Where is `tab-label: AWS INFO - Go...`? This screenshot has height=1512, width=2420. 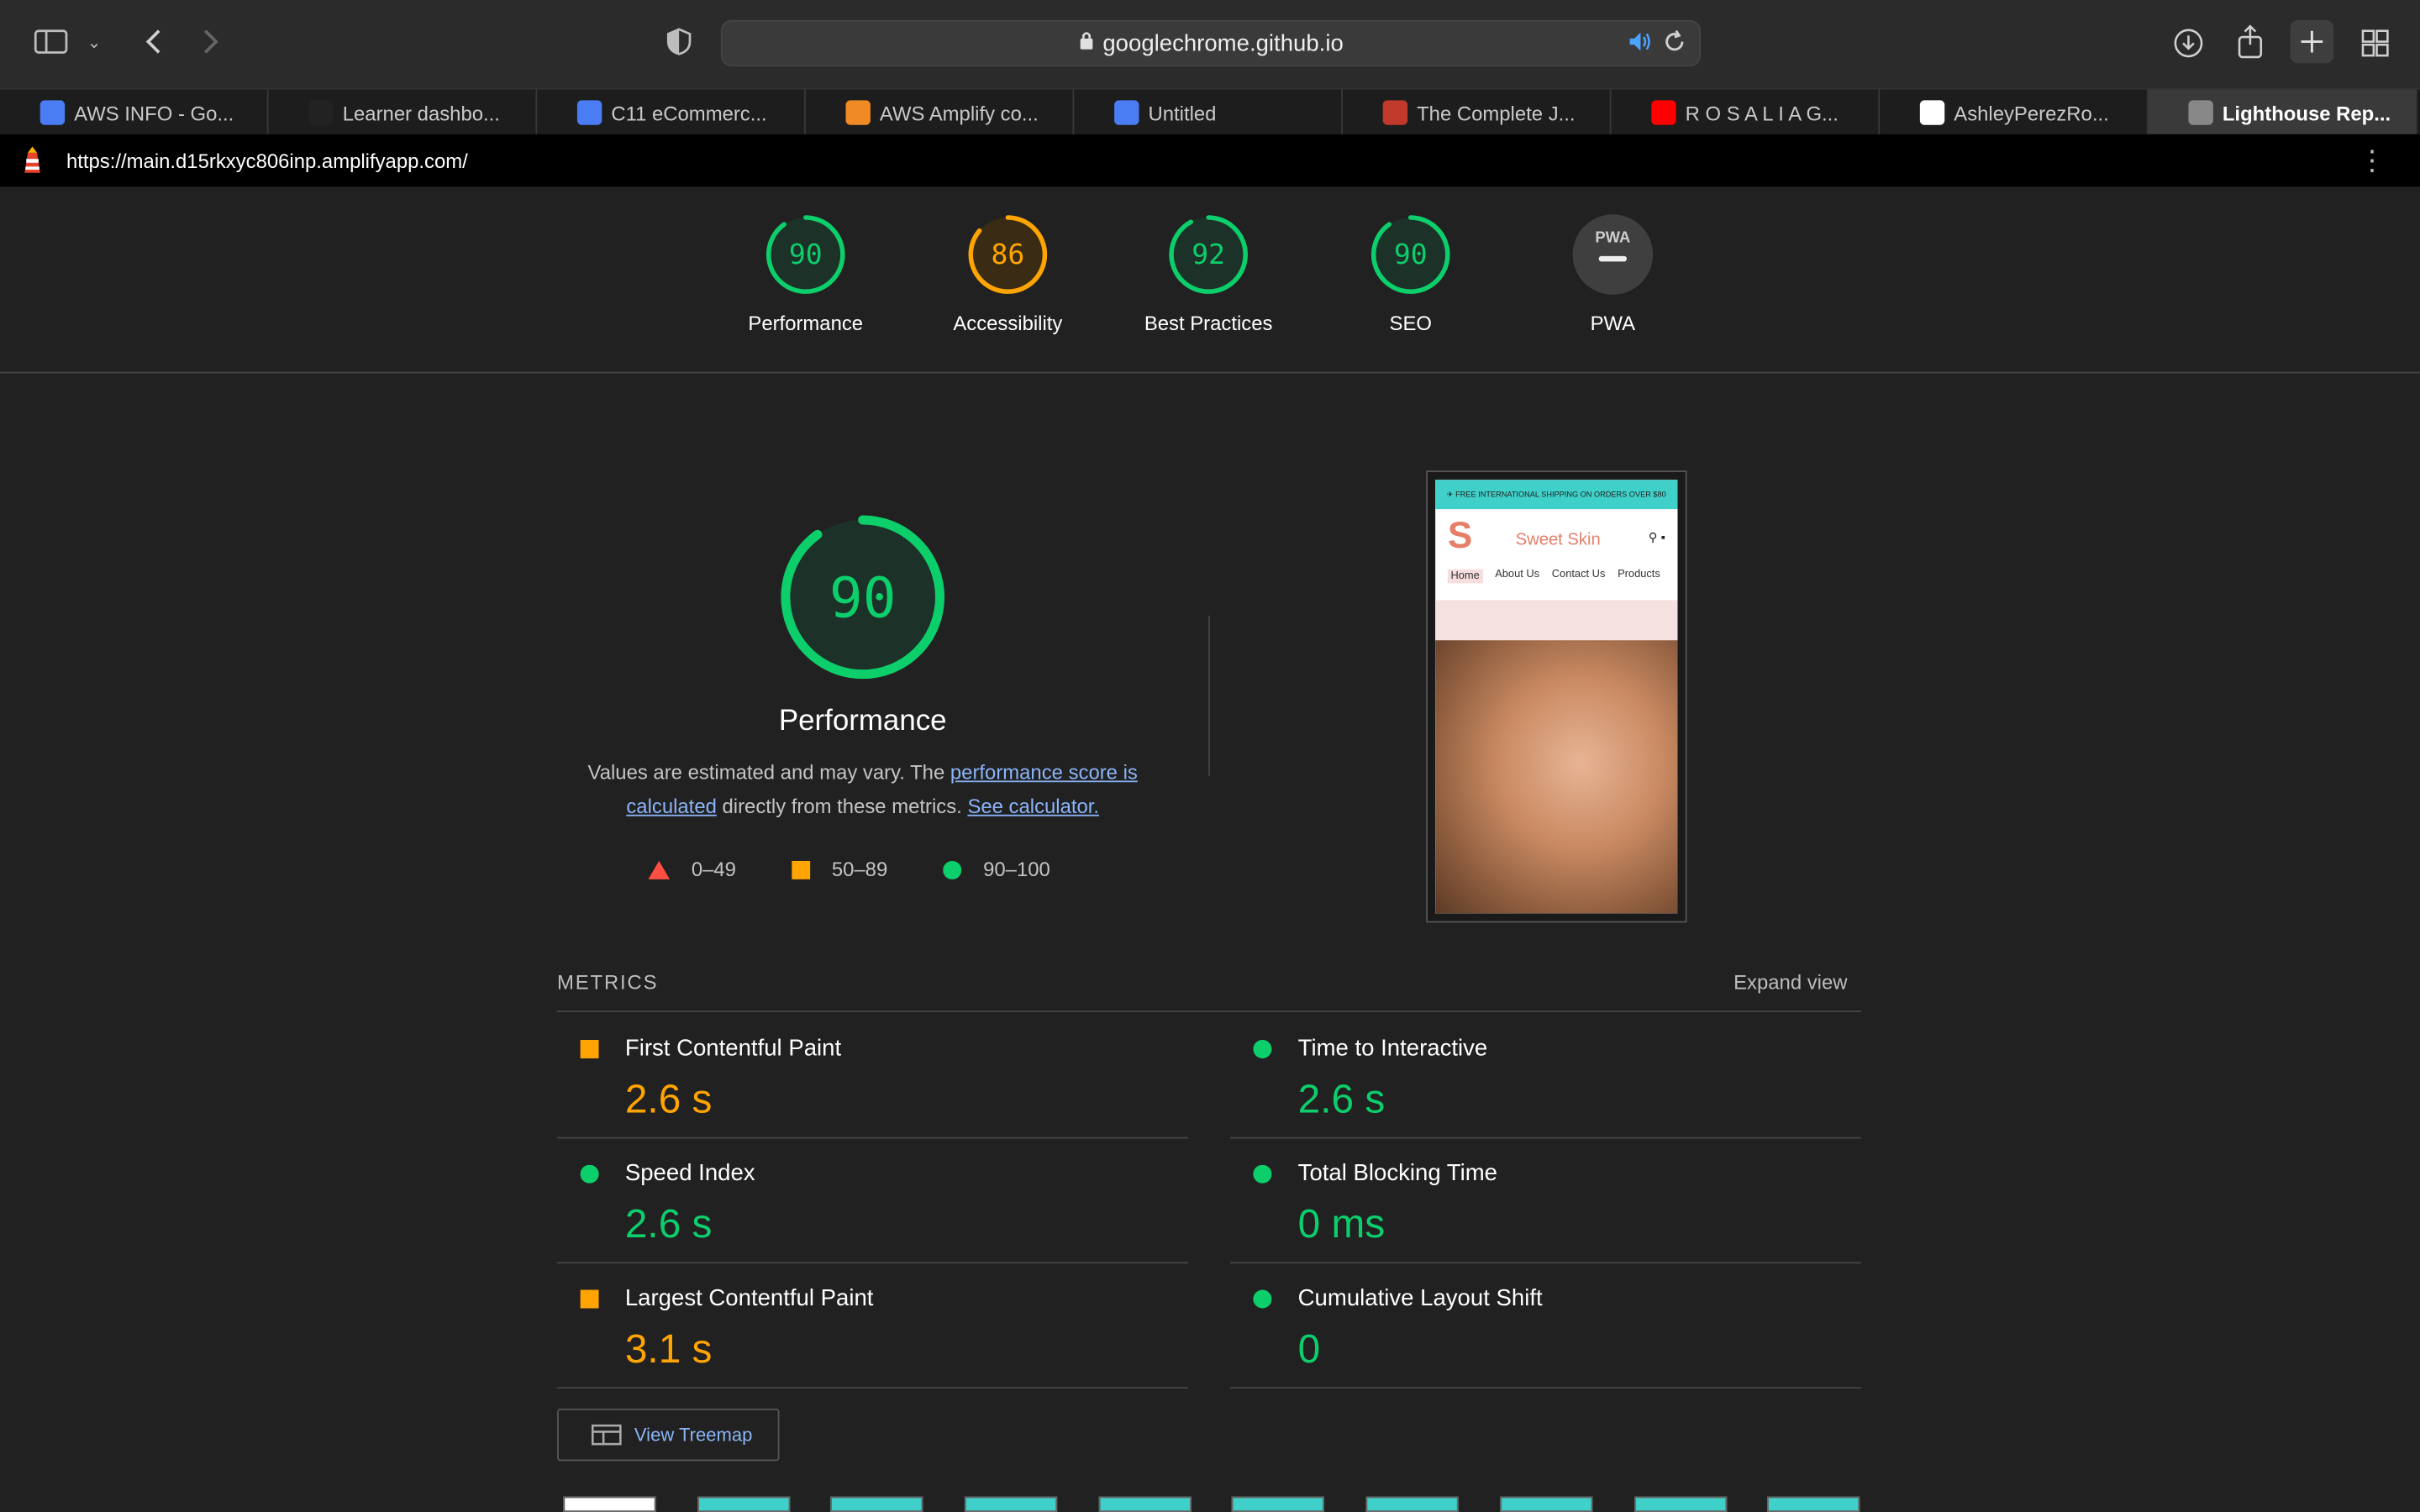 tab-label: AWS INFO - Go... is located at coordinates (154, 112).